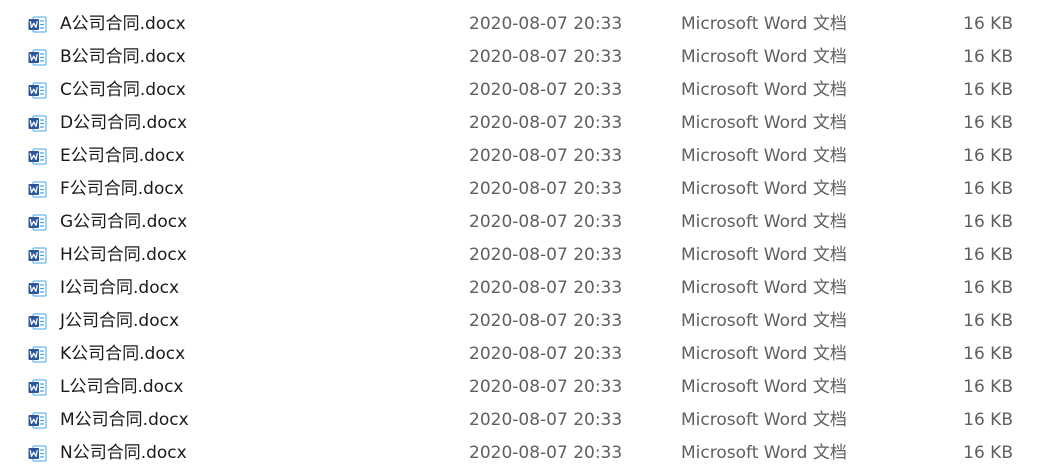 The image size is (1044, 476). What do you see at coordinates (123, 255) in the screenshot?
I see `file-name: H公司合同.docx` at bounding box center [123, 255].